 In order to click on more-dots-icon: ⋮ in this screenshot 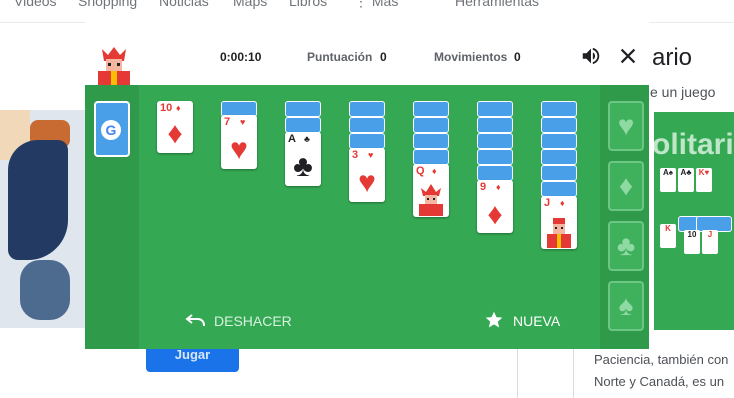, I will do `click(363, 4)`.